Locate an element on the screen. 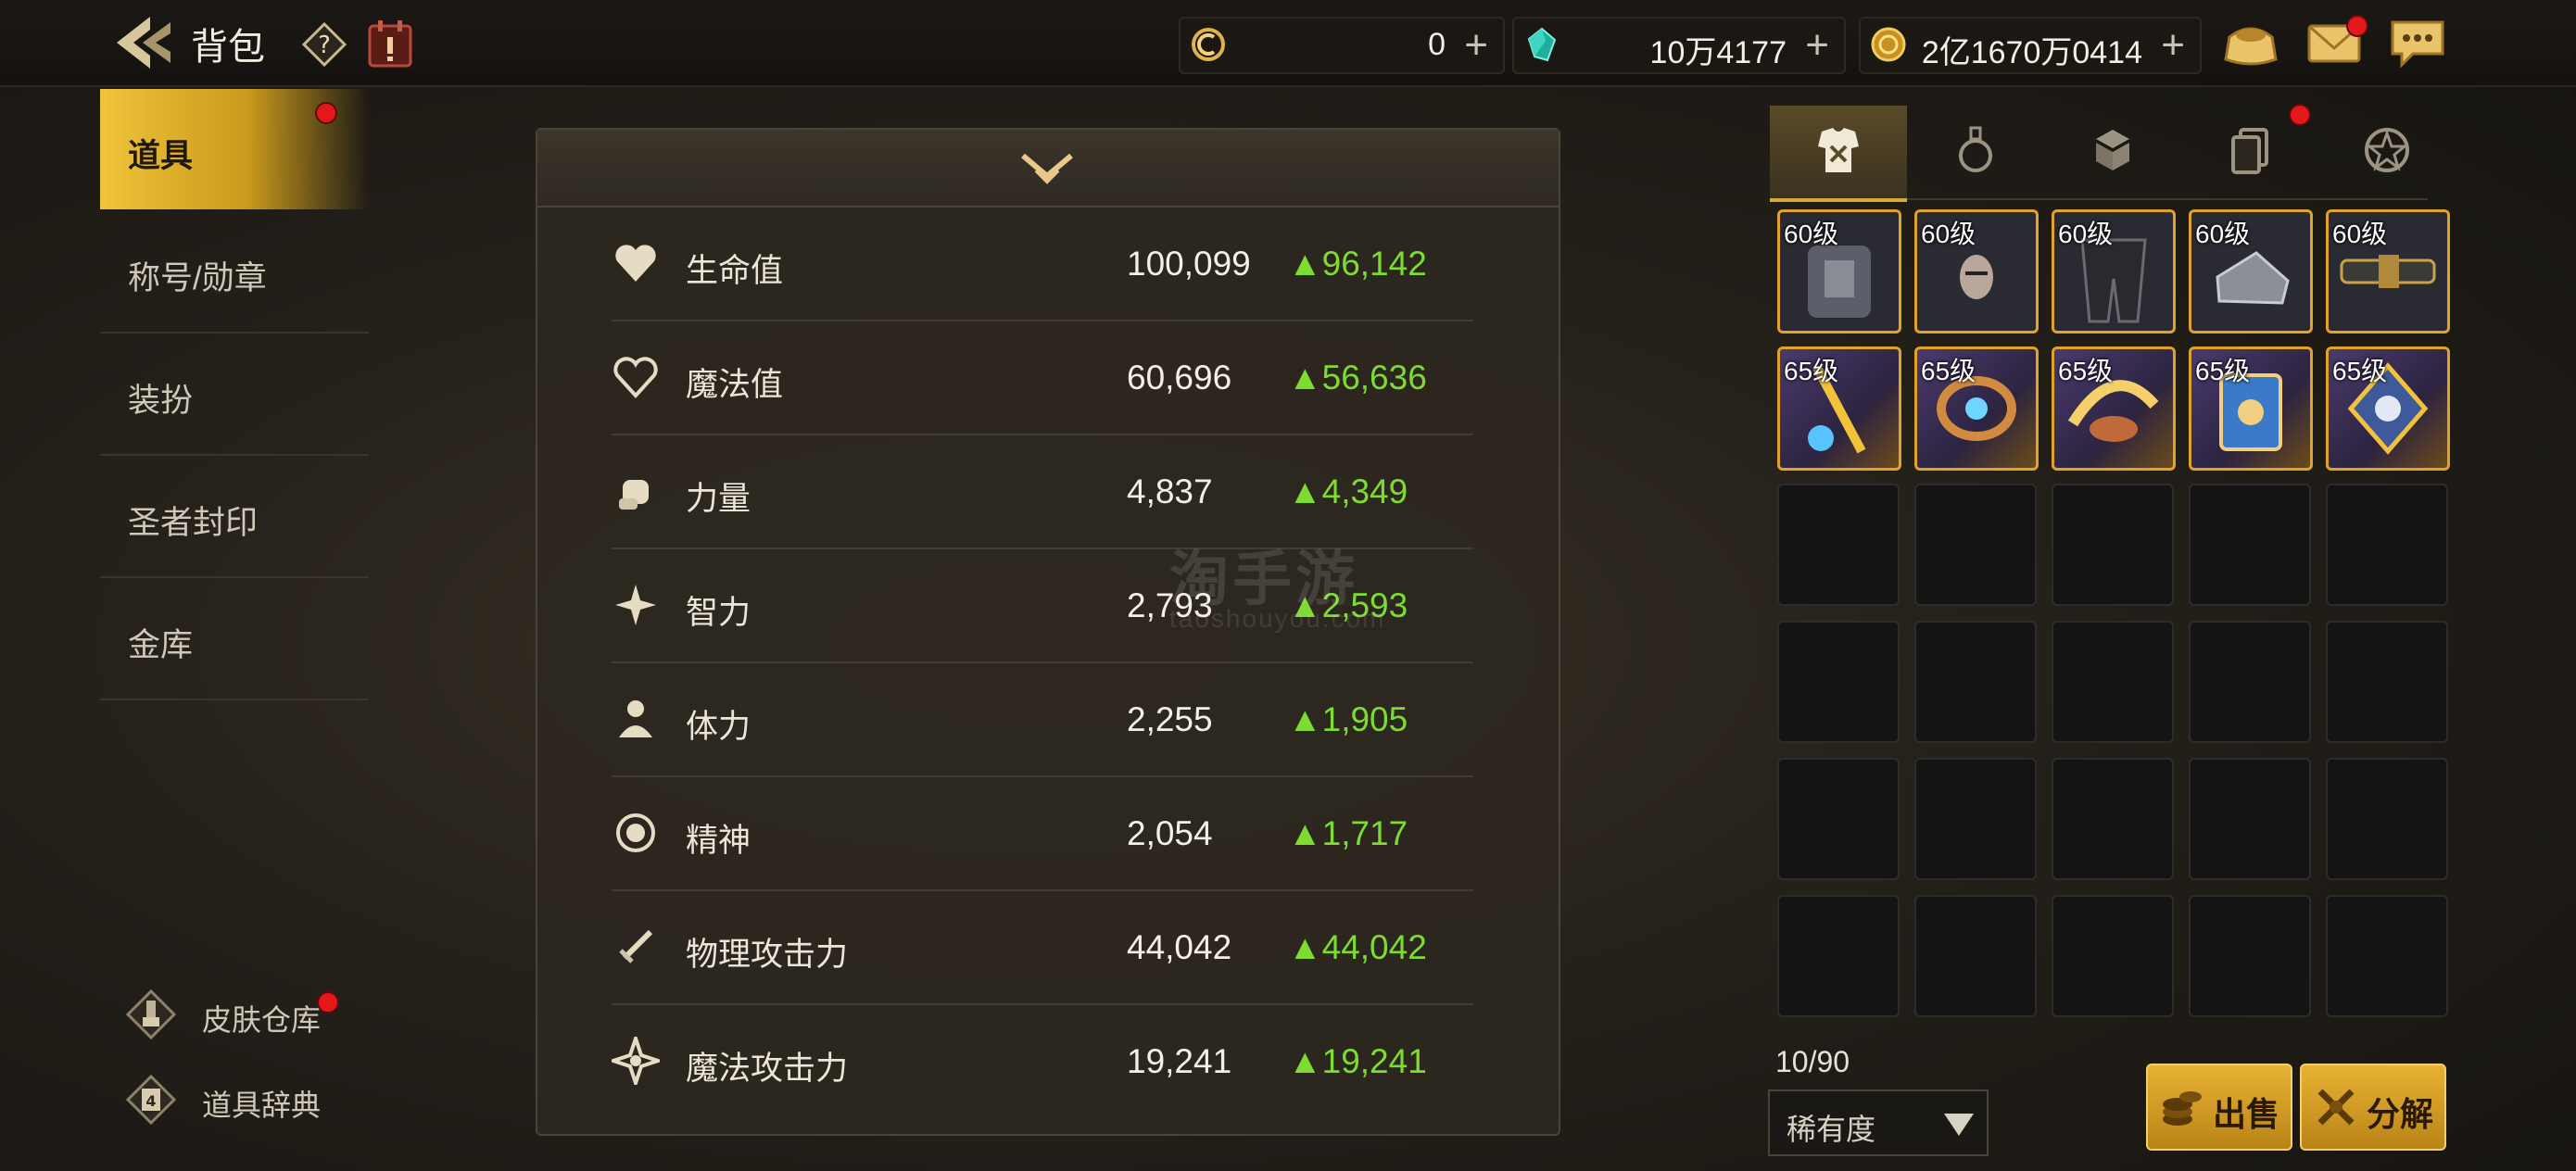 The image size is (2576, 1171). heart-icon is located at coordinates (635, 263).